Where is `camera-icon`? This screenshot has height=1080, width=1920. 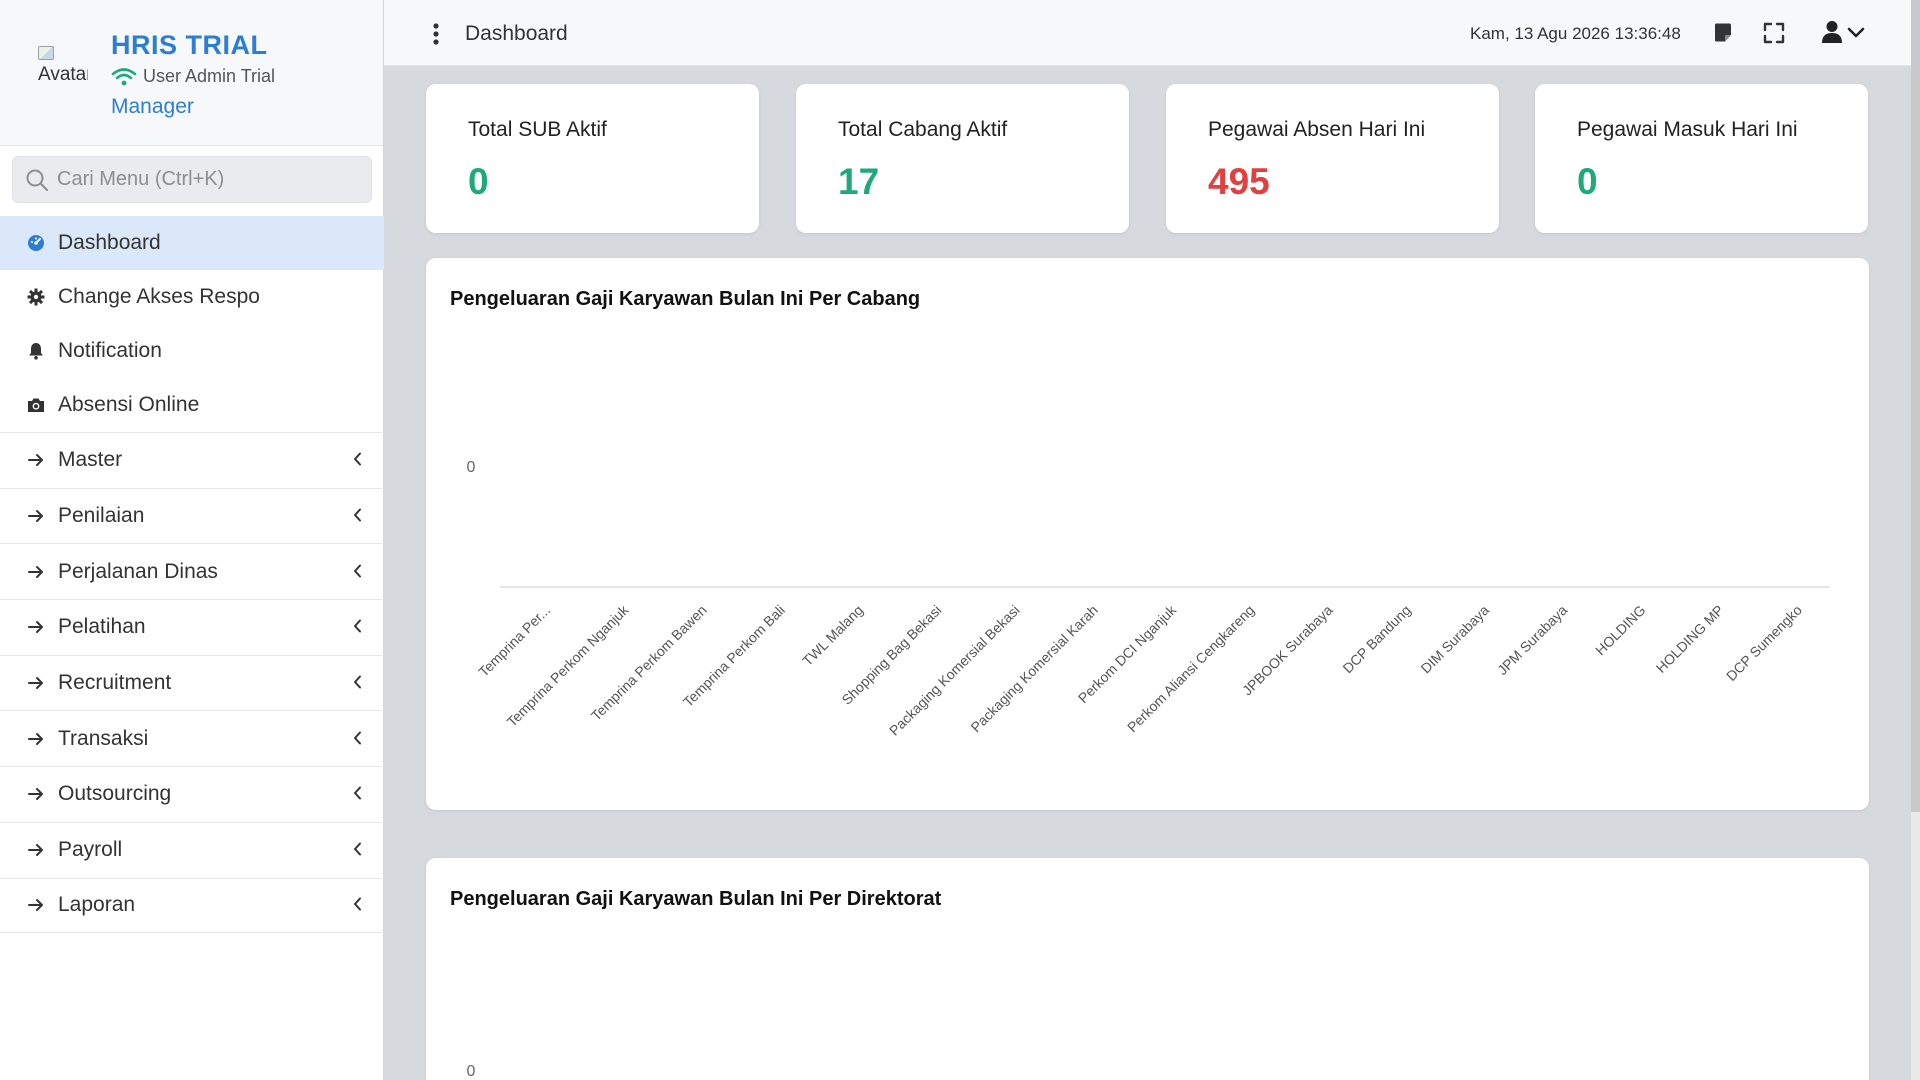 camera-icon is located at coordinates (36, 405).